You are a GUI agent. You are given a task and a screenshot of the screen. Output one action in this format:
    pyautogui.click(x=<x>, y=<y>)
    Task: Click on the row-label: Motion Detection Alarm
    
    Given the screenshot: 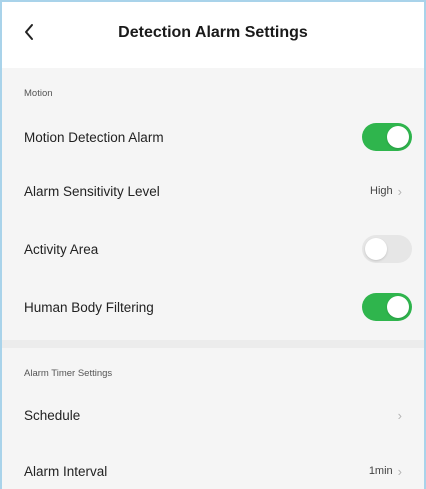 What is the action you would take?
    pyautogui.click(x=94, y=137)
    